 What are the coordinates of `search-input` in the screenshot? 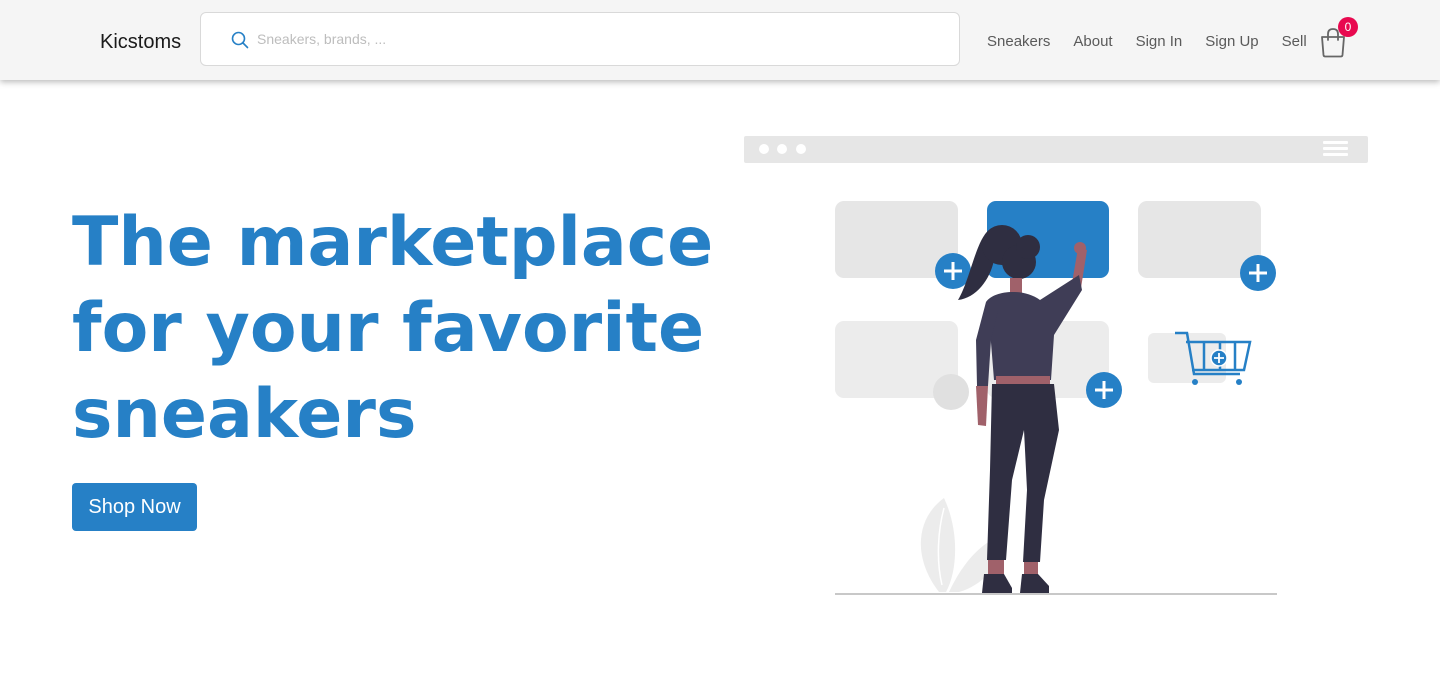 It's located at (597, 39).